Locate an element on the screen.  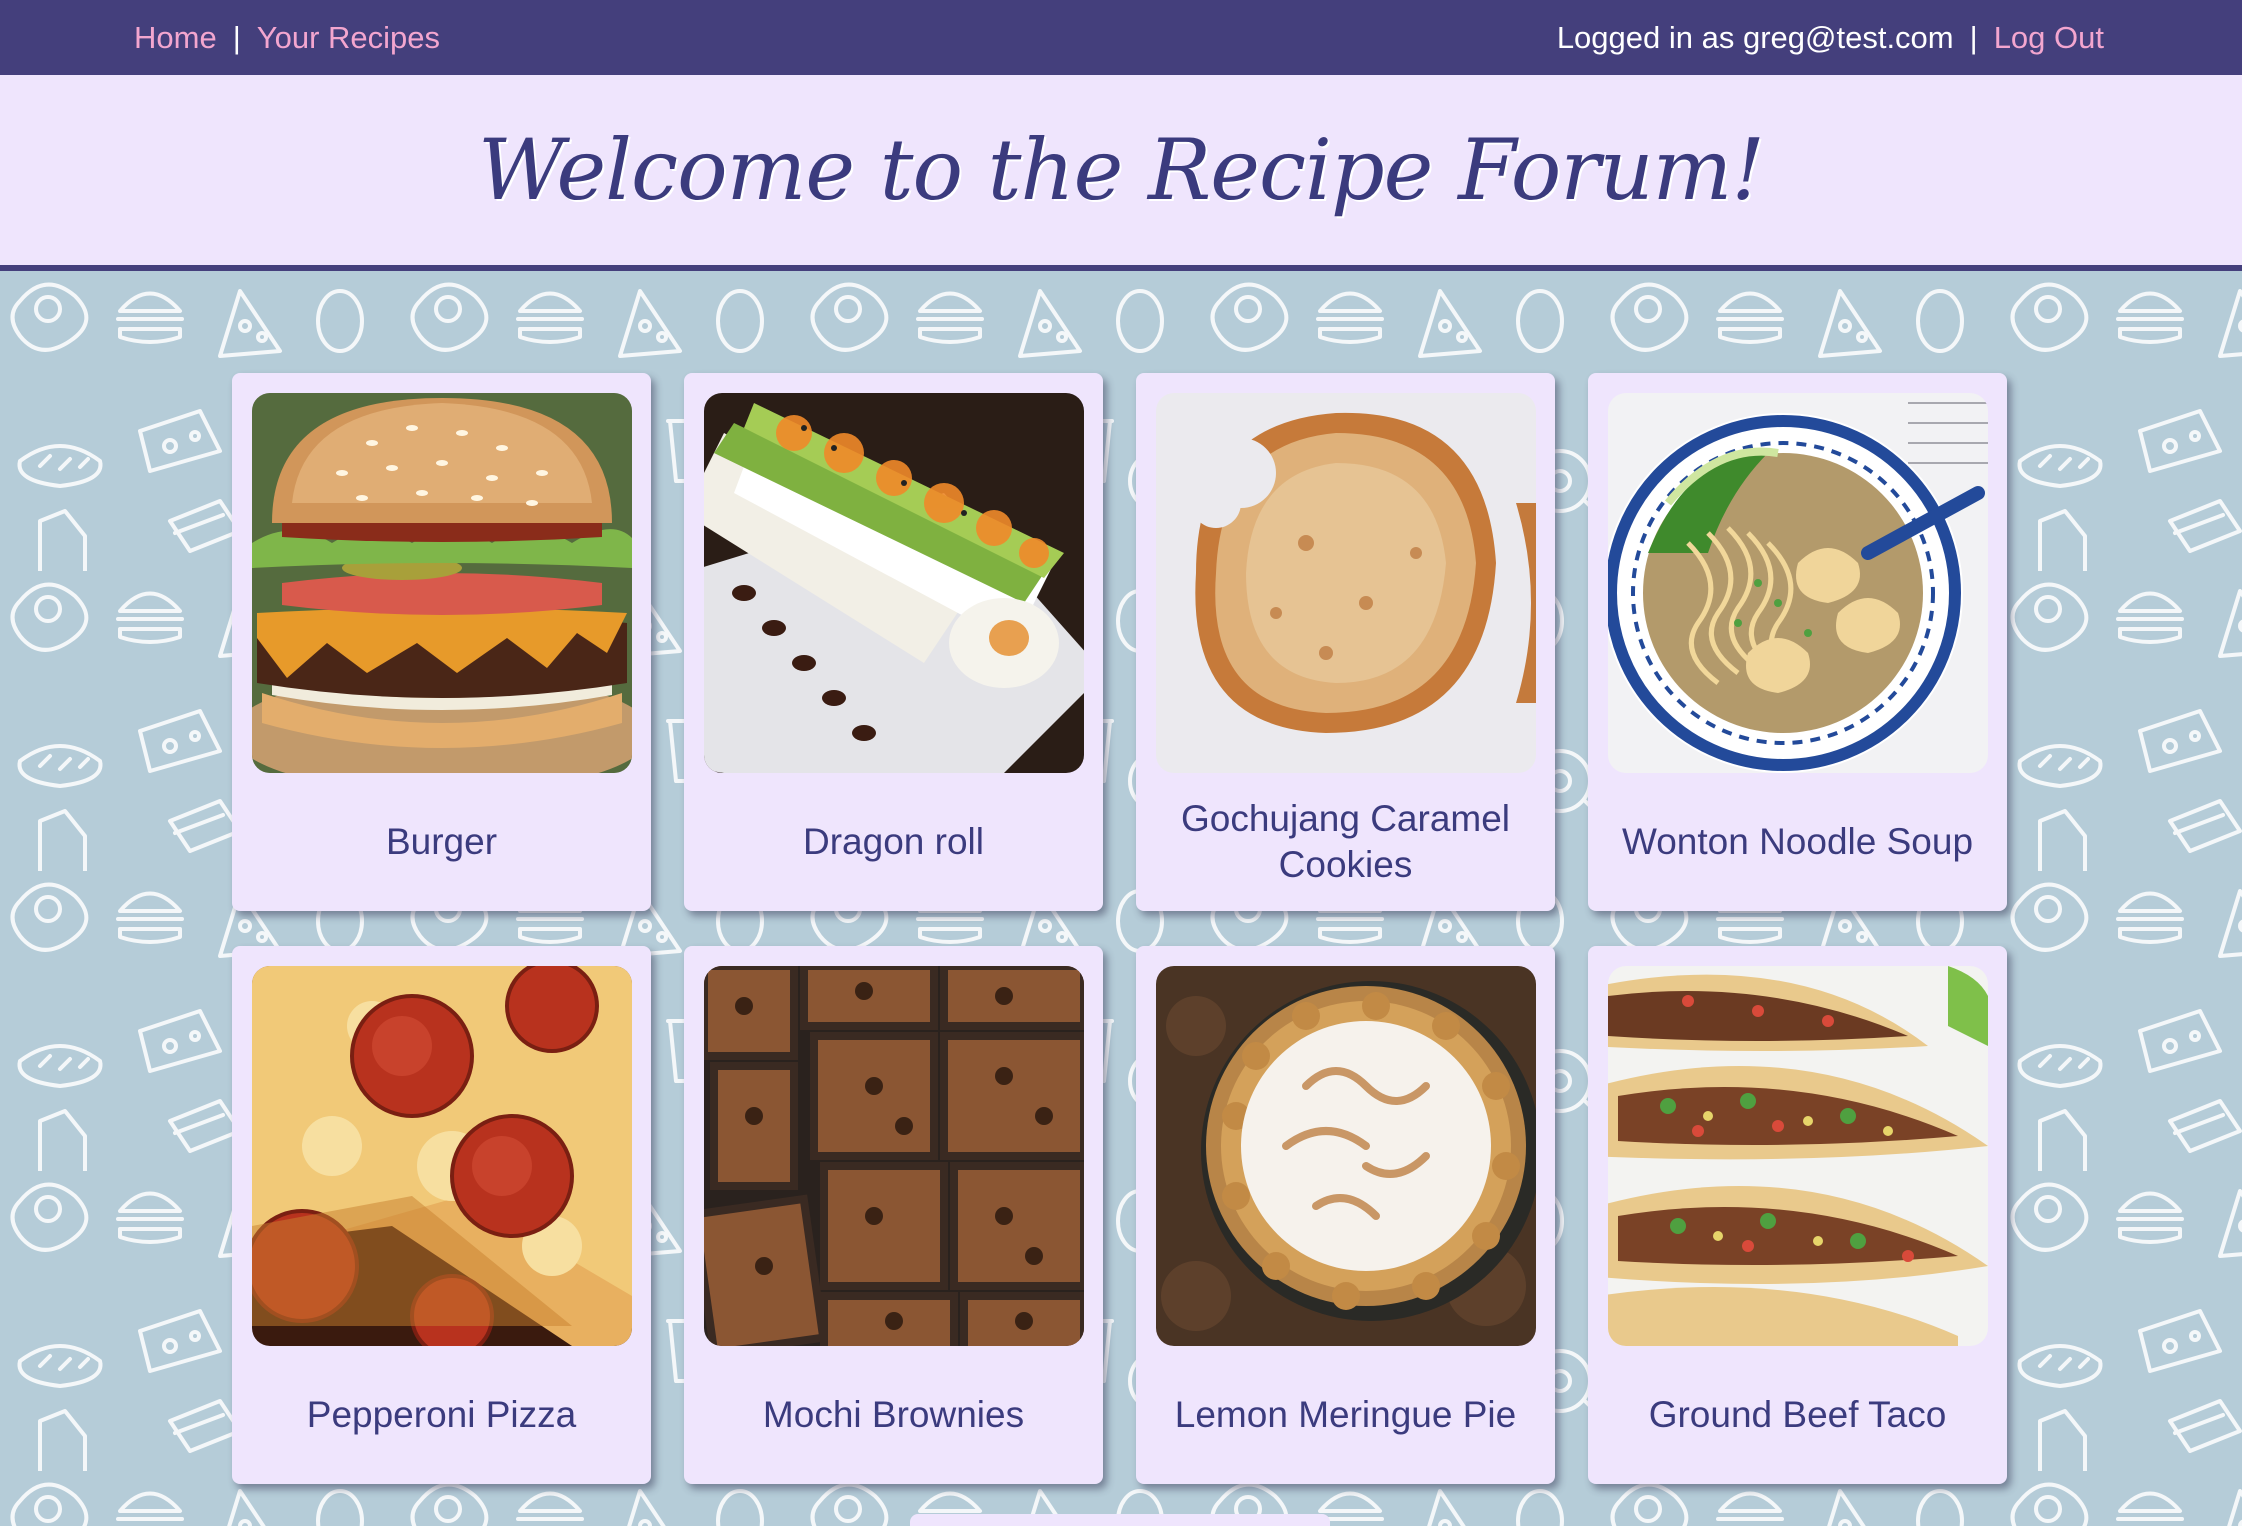
pie-image is located at coordinates (1346, 1156).